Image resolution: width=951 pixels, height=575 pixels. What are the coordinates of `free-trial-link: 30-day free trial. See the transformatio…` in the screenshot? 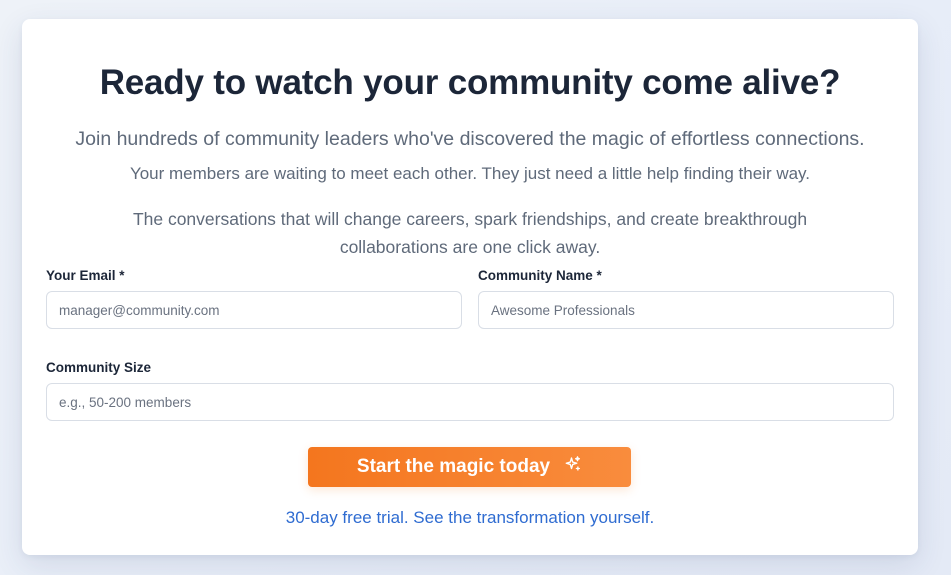 It's located at (470, 518).